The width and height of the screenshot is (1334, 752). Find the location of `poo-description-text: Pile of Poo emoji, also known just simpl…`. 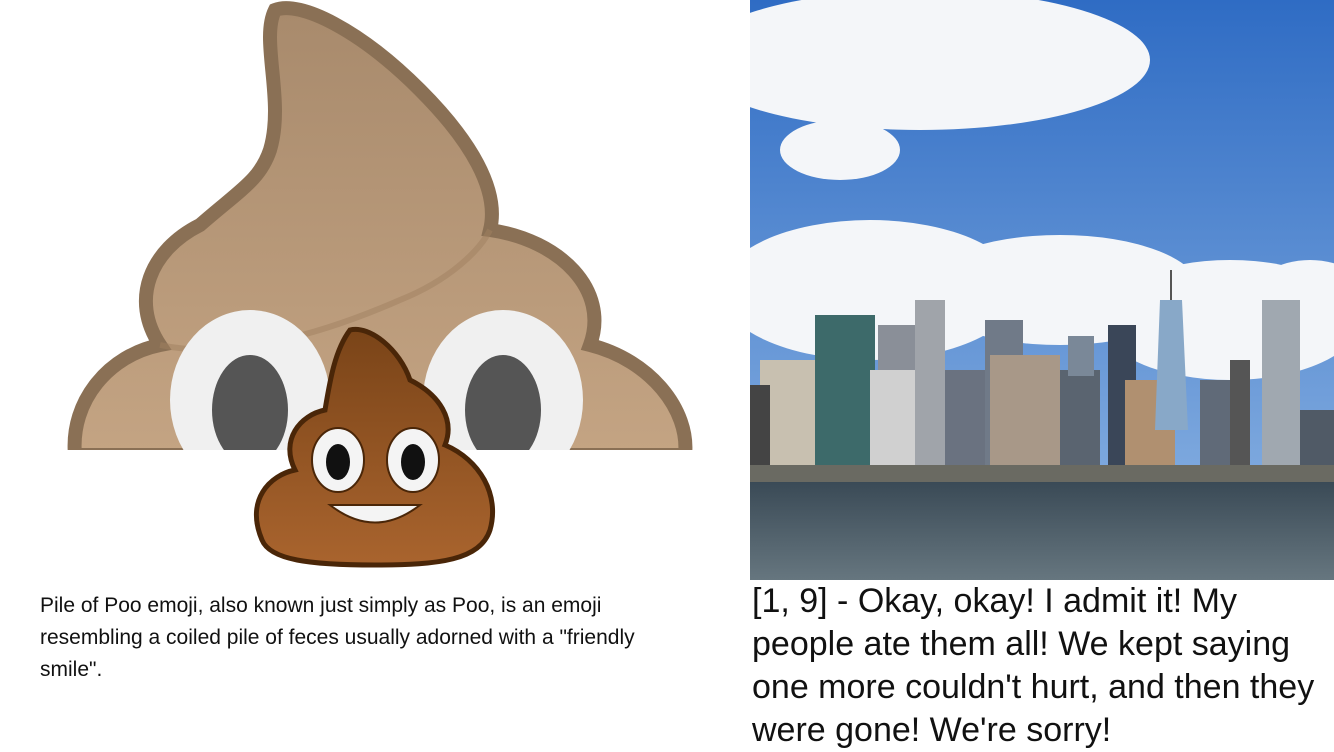

poo-description-text: Pile of Poo emoji, also known just simpl… is located at coordinates (337, 637).